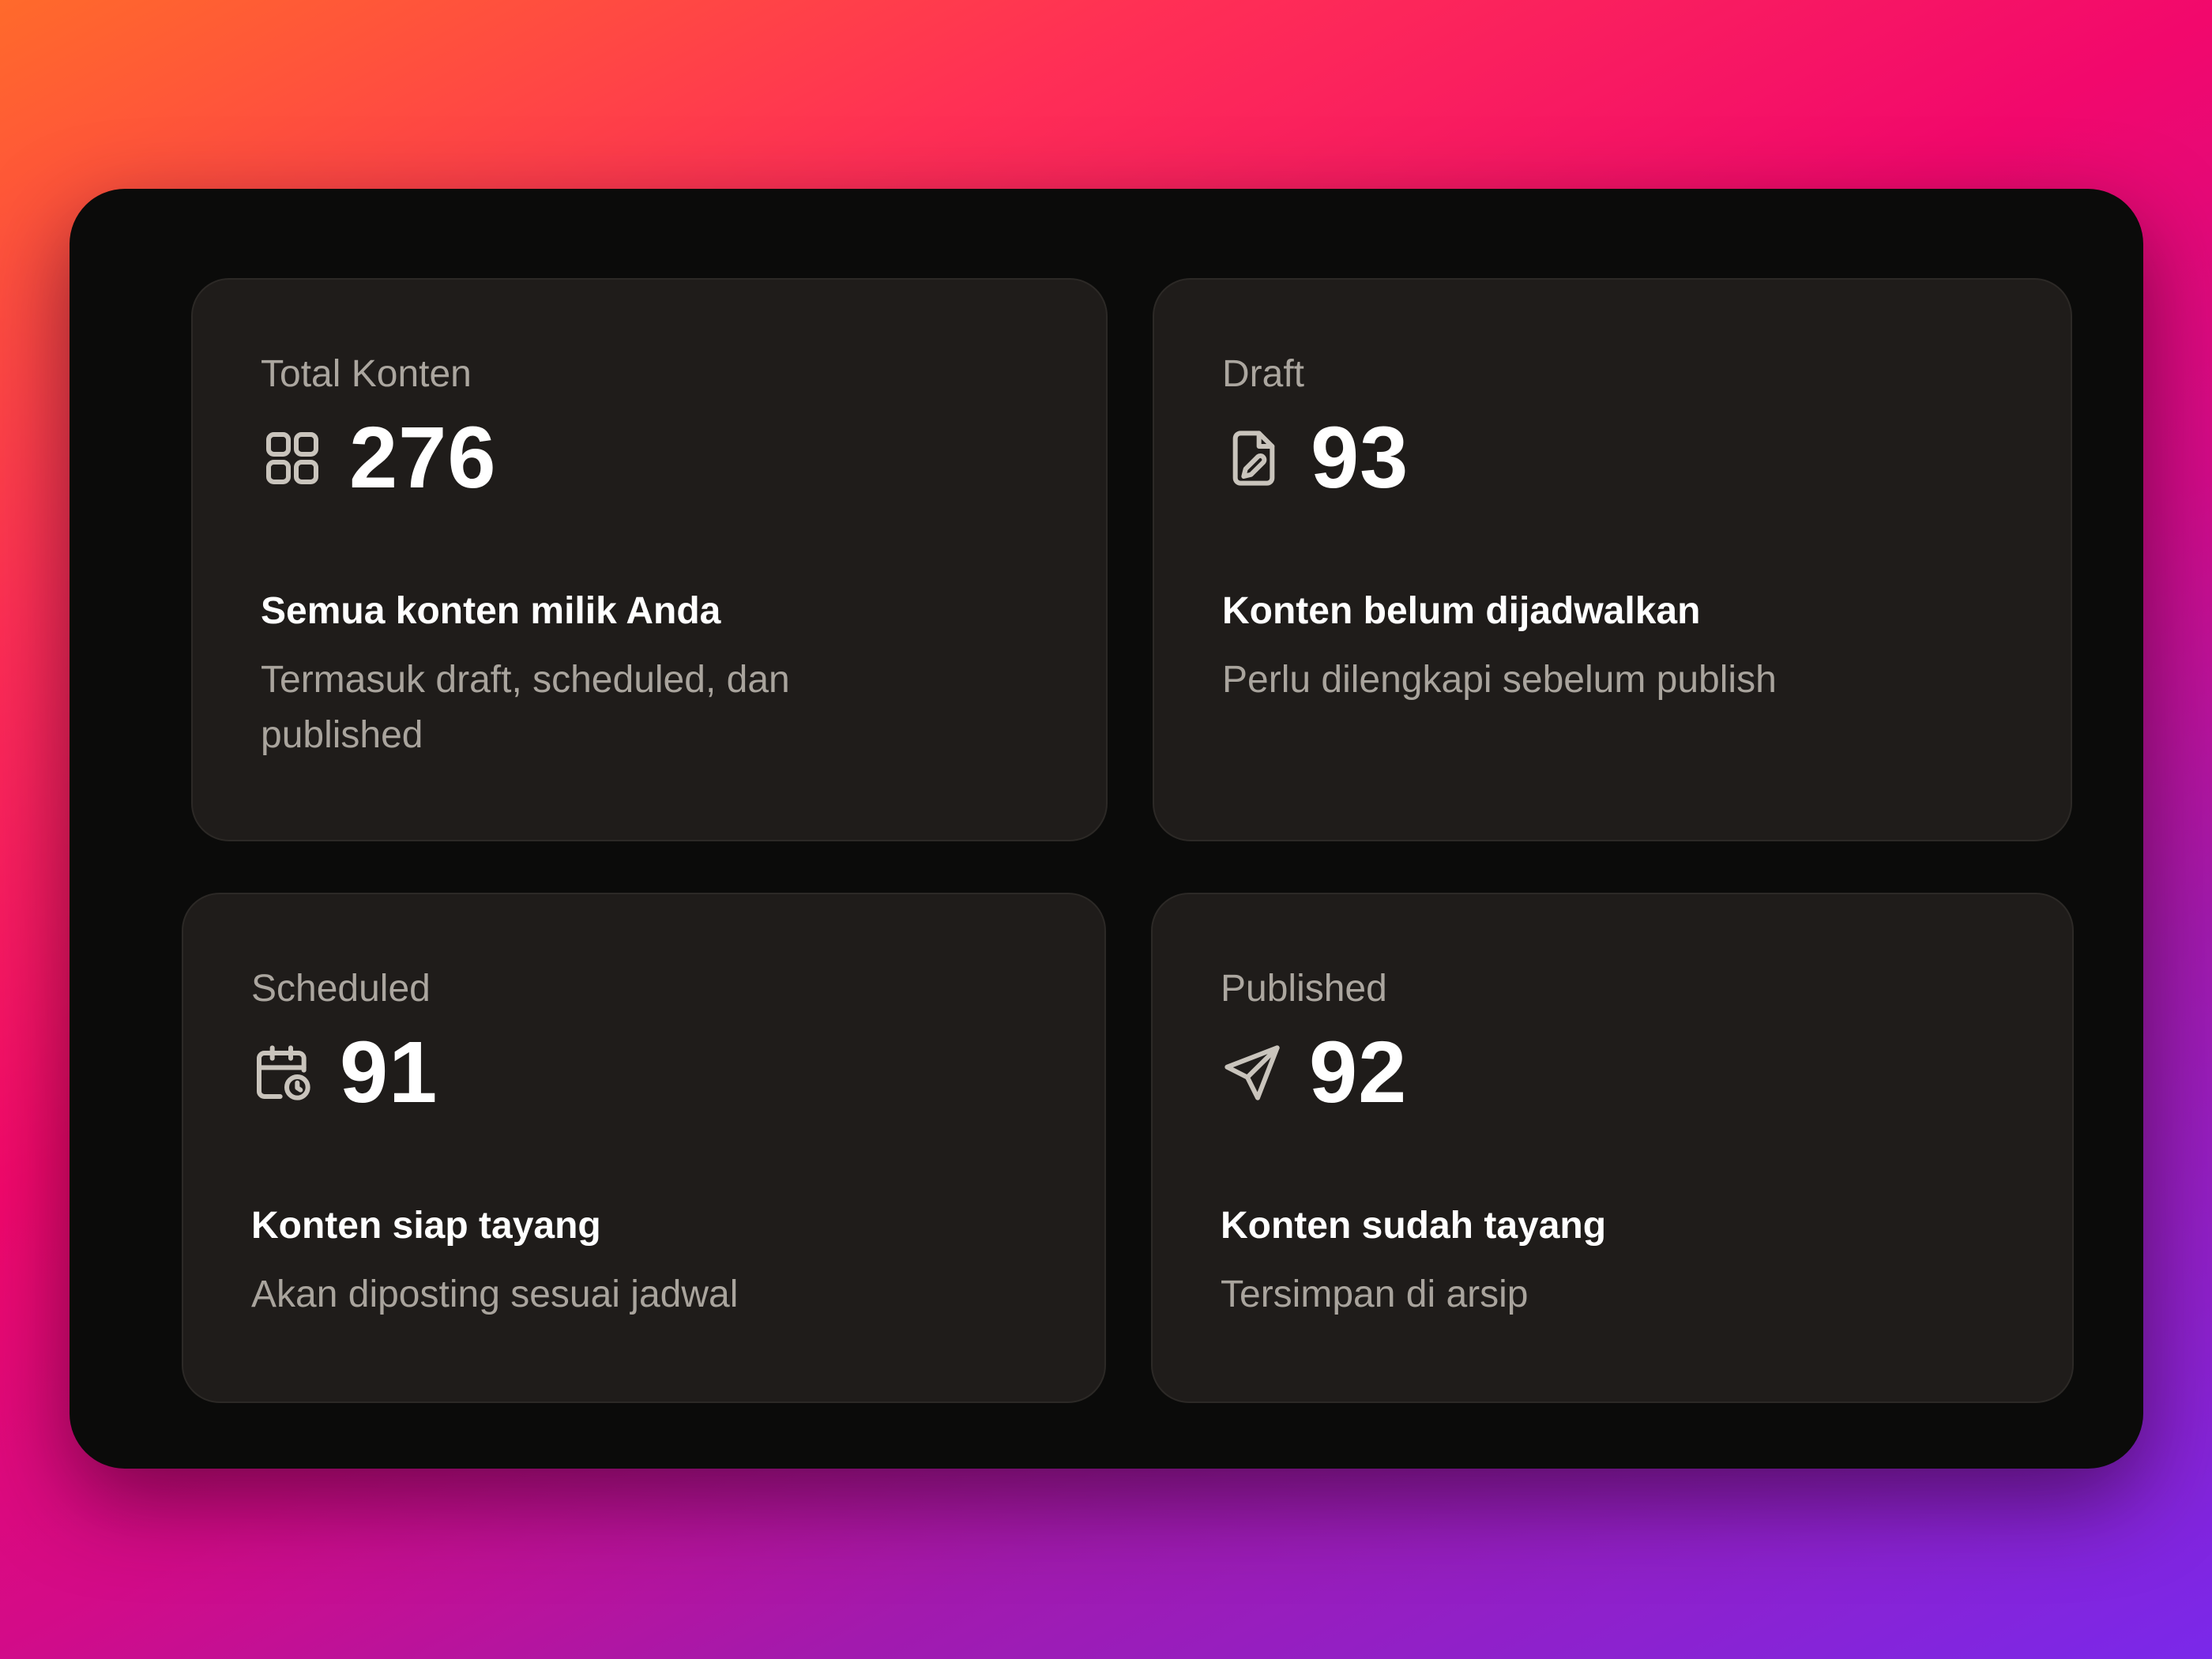 The height and width of the screenshot is (1659, 2212). I want to click on stat-value-row: 93, so click(1622, 458).